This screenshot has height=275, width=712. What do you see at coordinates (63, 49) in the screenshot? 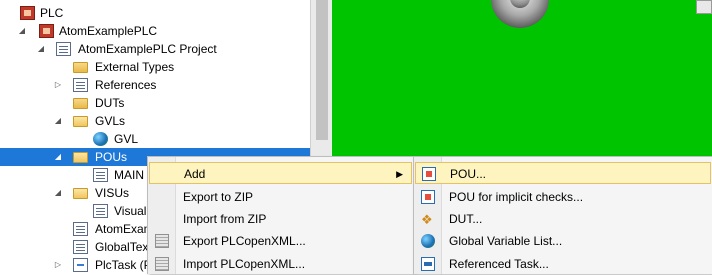
I see `project-icon` at bounding box center [63, 49].